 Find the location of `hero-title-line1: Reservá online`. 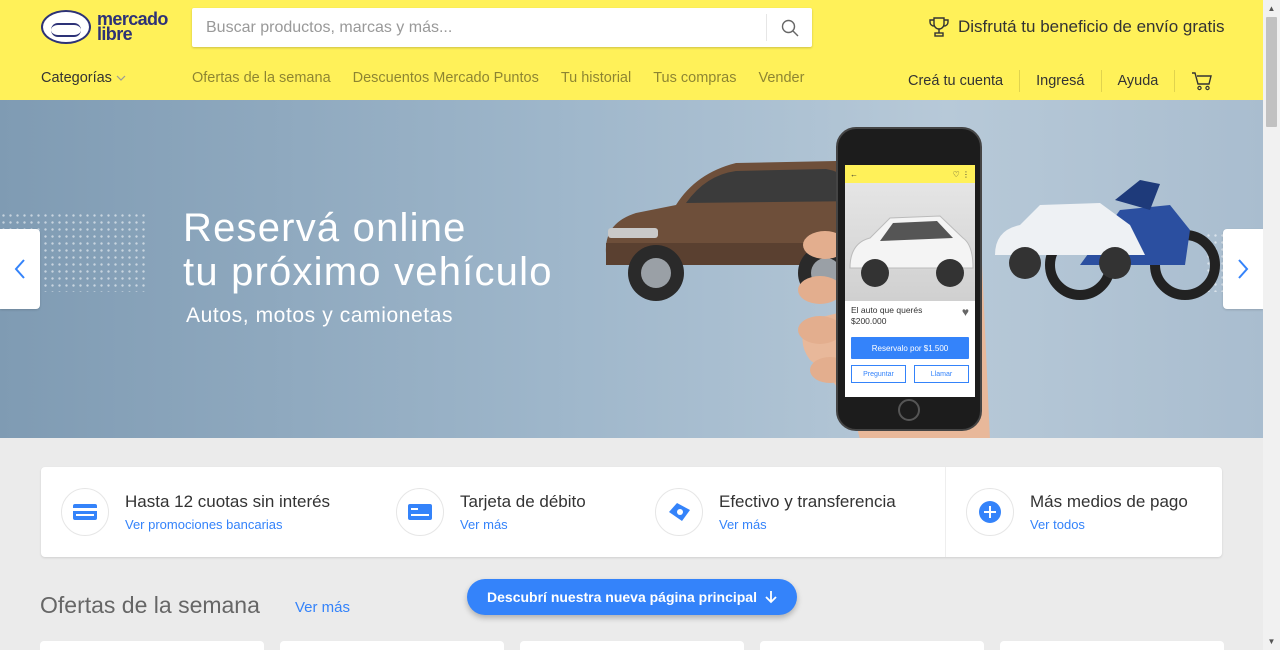

hero-title-line1: Reservá online is located at coordinates (325, 228).